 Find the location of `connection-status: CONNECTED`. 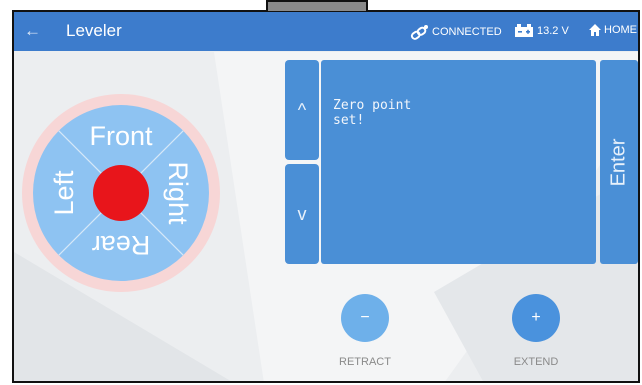

connection-status: CONNECTED is located at coordinates (455, 32).